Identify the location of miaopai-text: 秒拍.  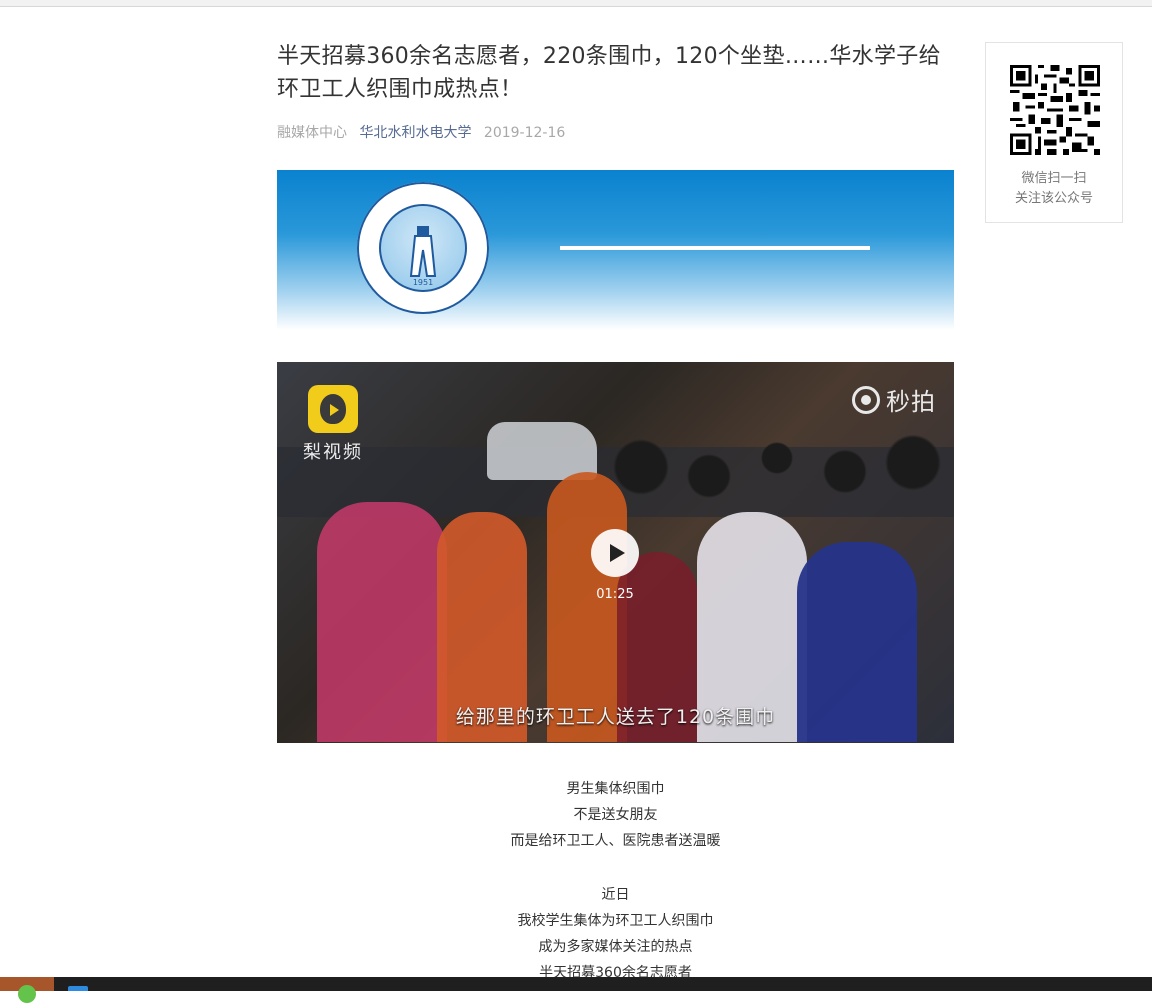
(911, 402).